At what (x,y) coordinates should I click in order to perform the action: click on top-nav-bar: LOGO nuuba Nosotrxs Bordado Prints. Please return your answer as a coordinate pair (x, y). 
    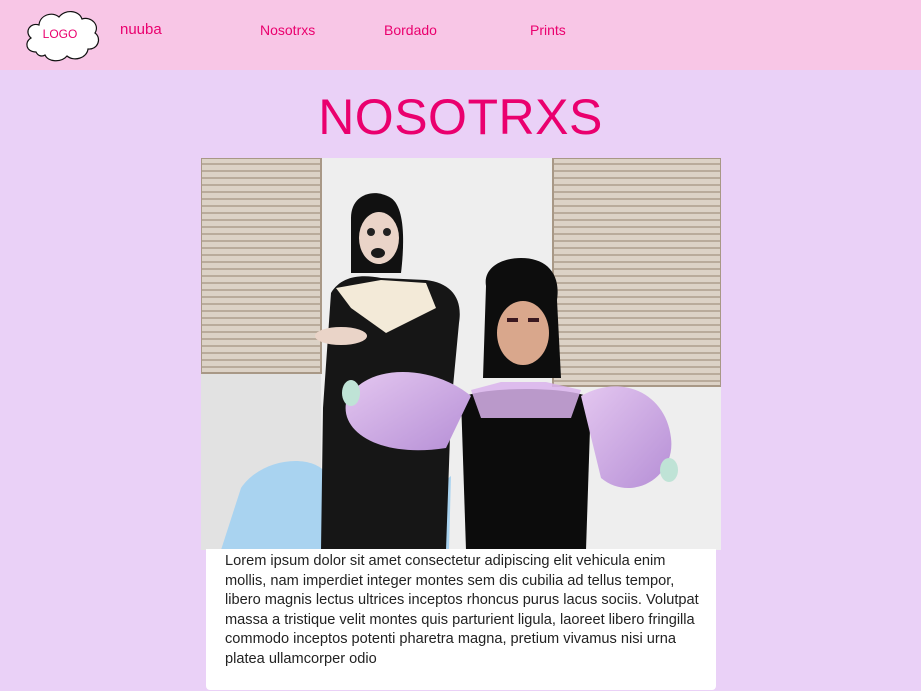
    Looking at the image, I should click on (460, 35).